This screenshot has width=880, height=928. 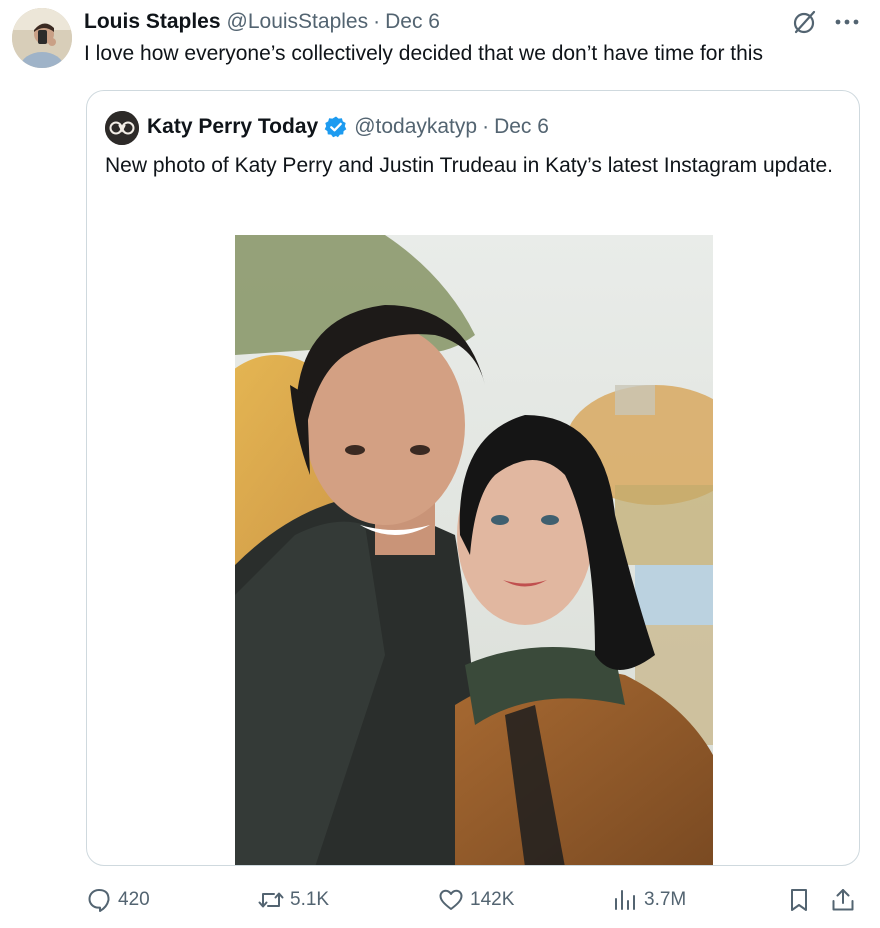 I want to click on reply-button: 420, so click(x=118, y=900).